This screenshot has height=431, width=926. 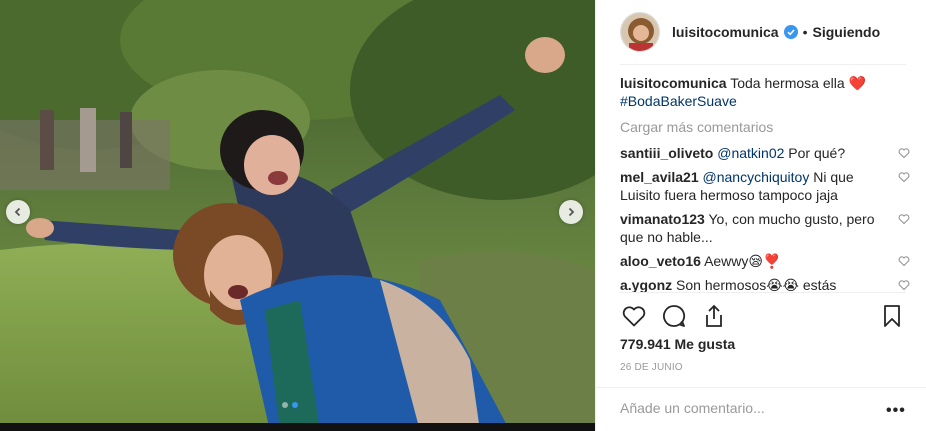 What do you see at coordinates (677, 344) in the screenshot?
I see `likes-count: 779.941 Me gusta` at bounding box center [677, 344].